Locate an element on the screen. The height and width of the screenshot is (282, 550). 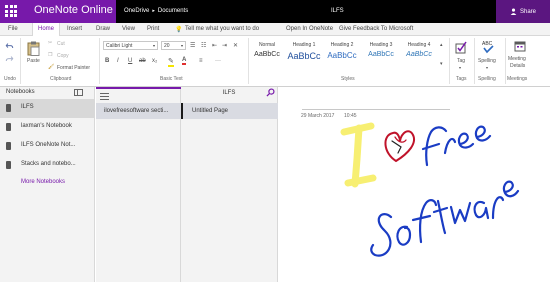
indent-icon: ⇥ is located at coordinates (224, 45).